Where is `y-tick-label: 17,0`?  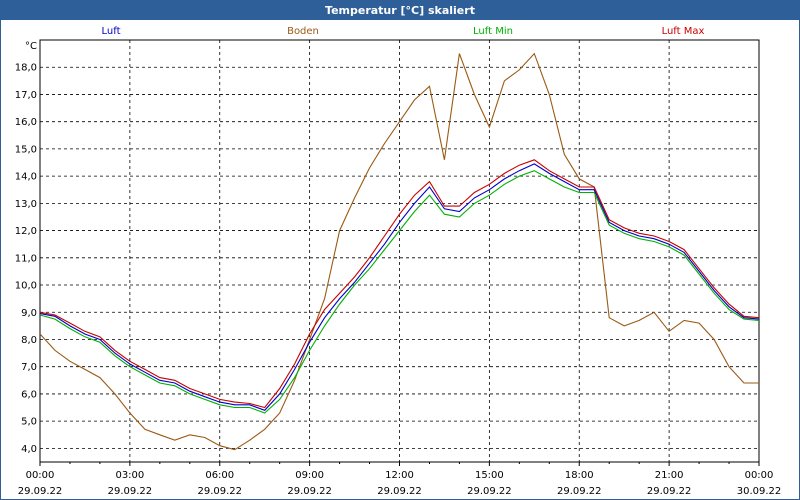
y-tick-label: 17,0 is located at coordinates (26, 95).